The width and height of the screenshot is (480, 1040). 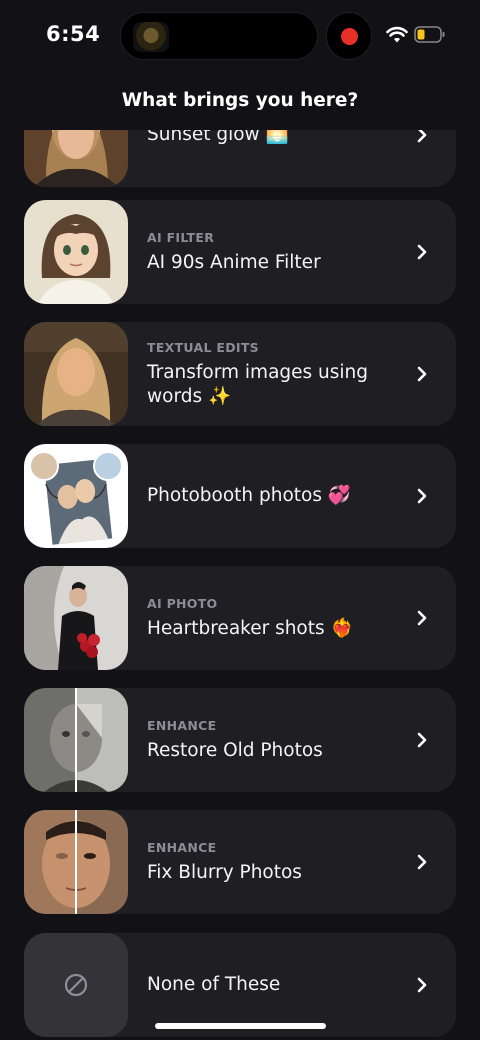 I want to click on option-title: Heartbreaker shots ❤️‍🔥, so click(x=250, y=628).